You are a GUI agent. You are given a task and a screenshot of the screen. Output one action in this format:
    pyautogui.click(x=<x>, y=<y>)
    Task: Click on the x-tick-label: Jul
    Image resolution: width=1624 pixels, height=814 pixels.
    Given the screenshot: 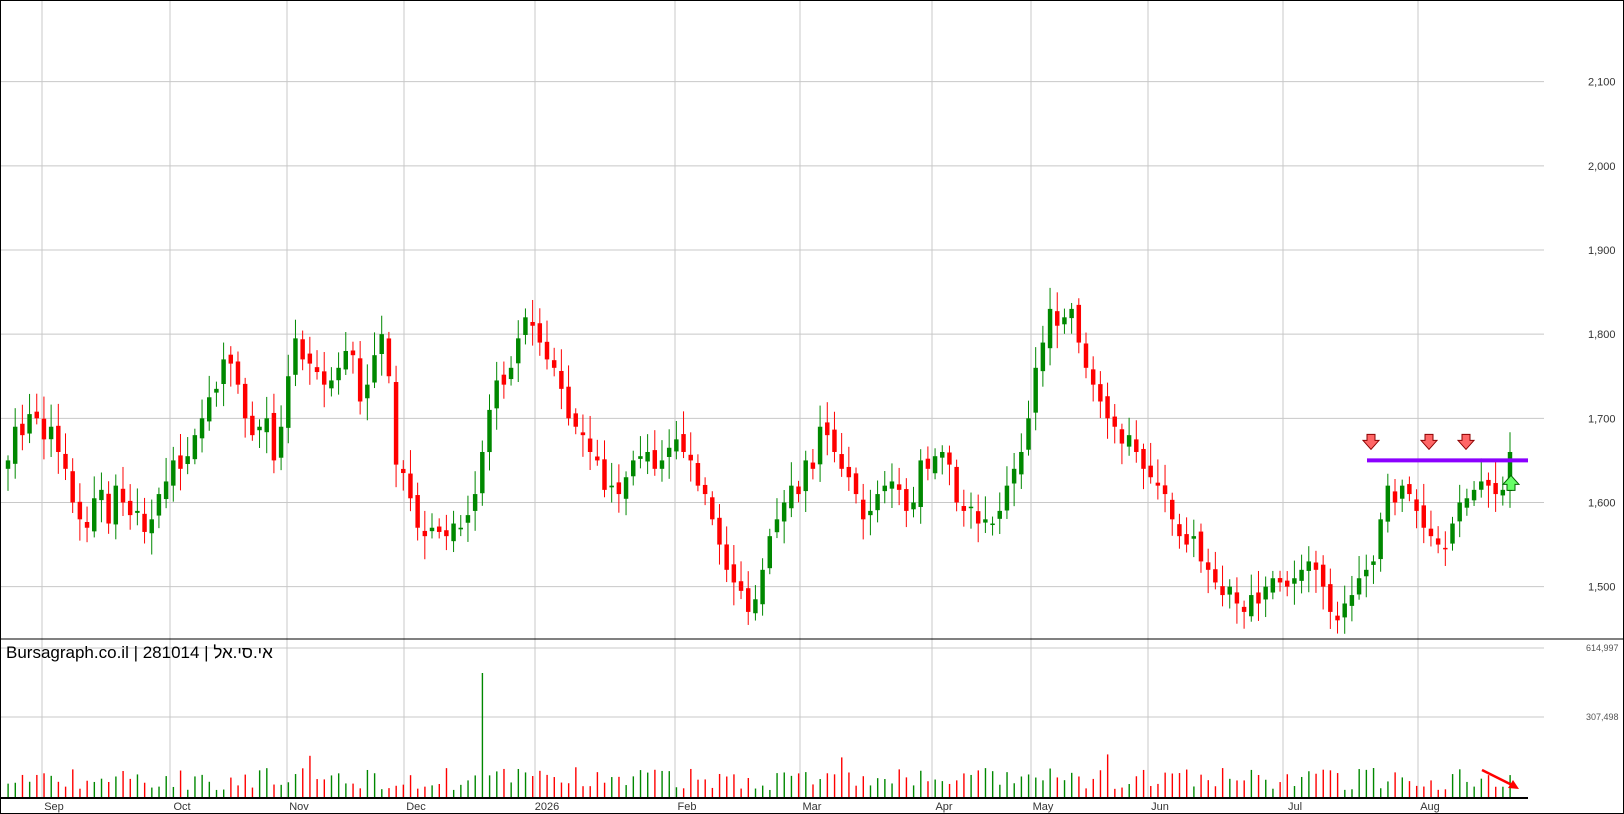 What is the action you would take?
    pyautogui.click(x=1295, y=807)
    